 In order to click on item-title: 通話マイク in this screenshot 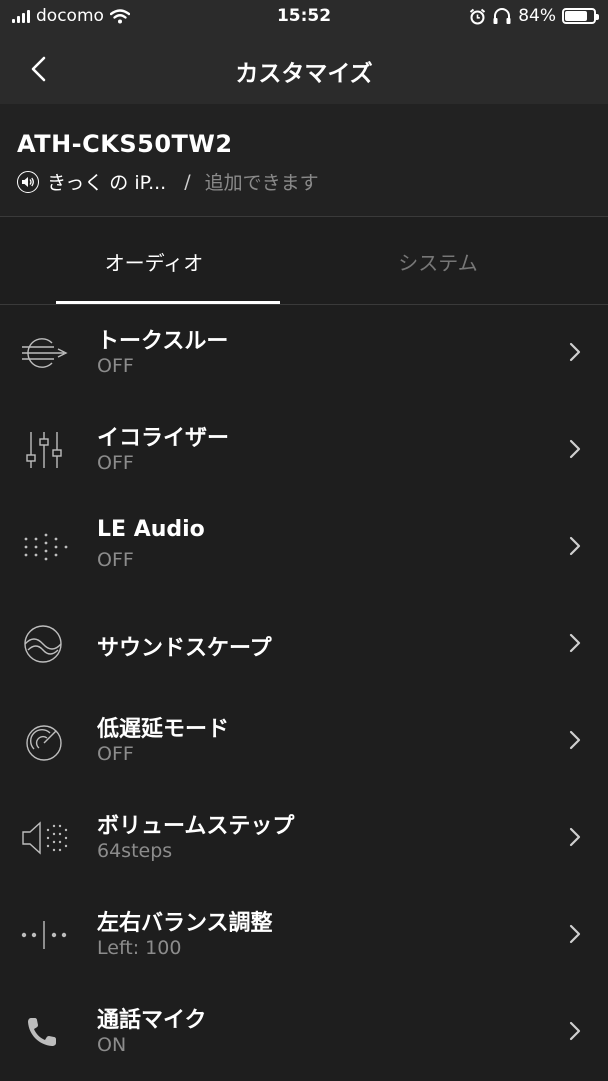, I will do `click(152, 1020)`.